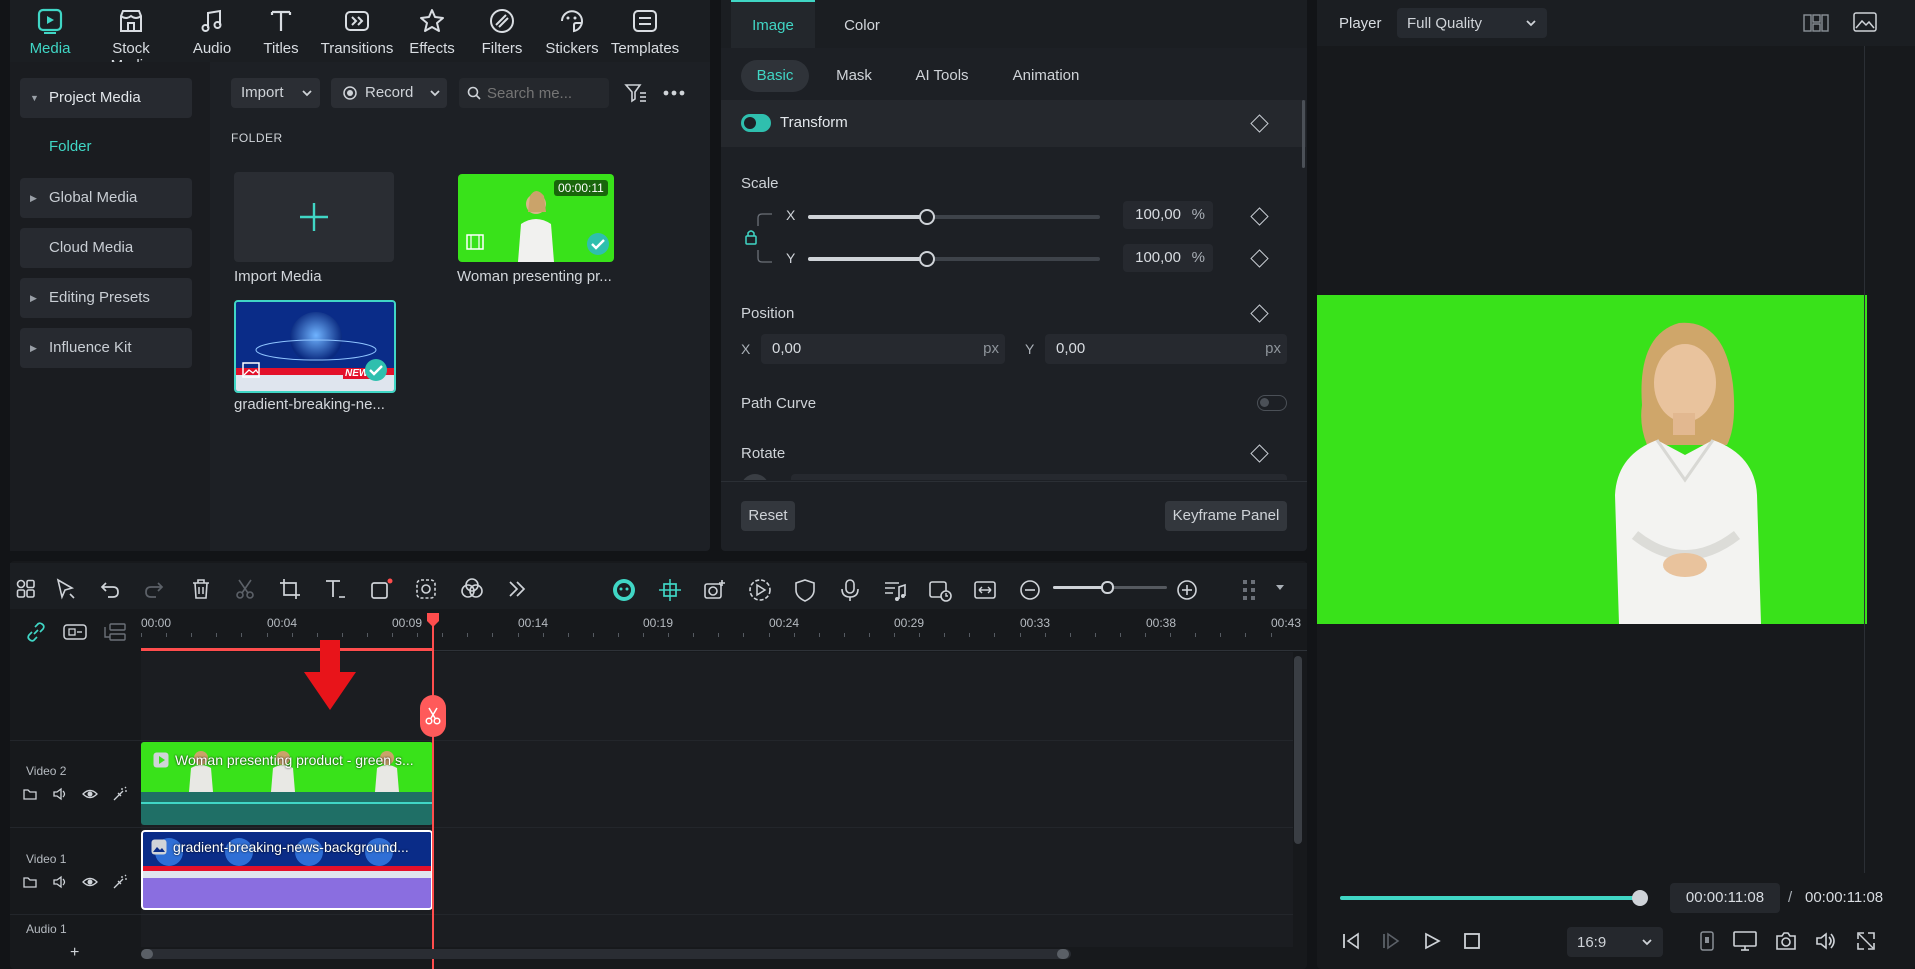  What do you see at coordinates (155, 590) in the screenshot?
I see `redo-icon` at bounding box center [155, 590].